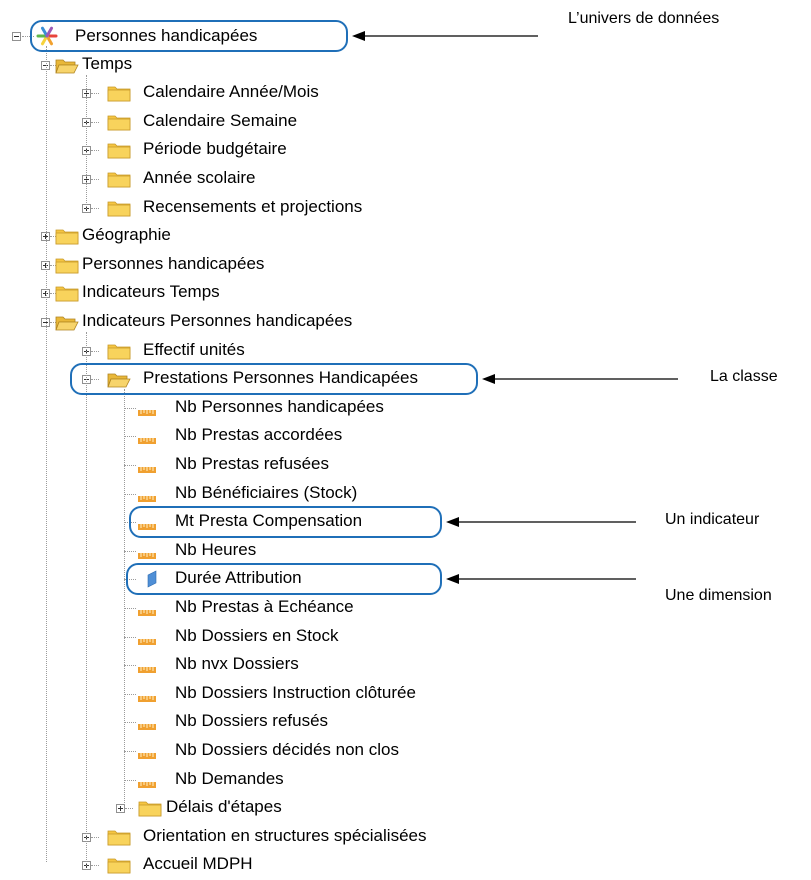  Describe the element at coordinates (541, 579) in the screenshot. I see `dimension-arrow` at that location.